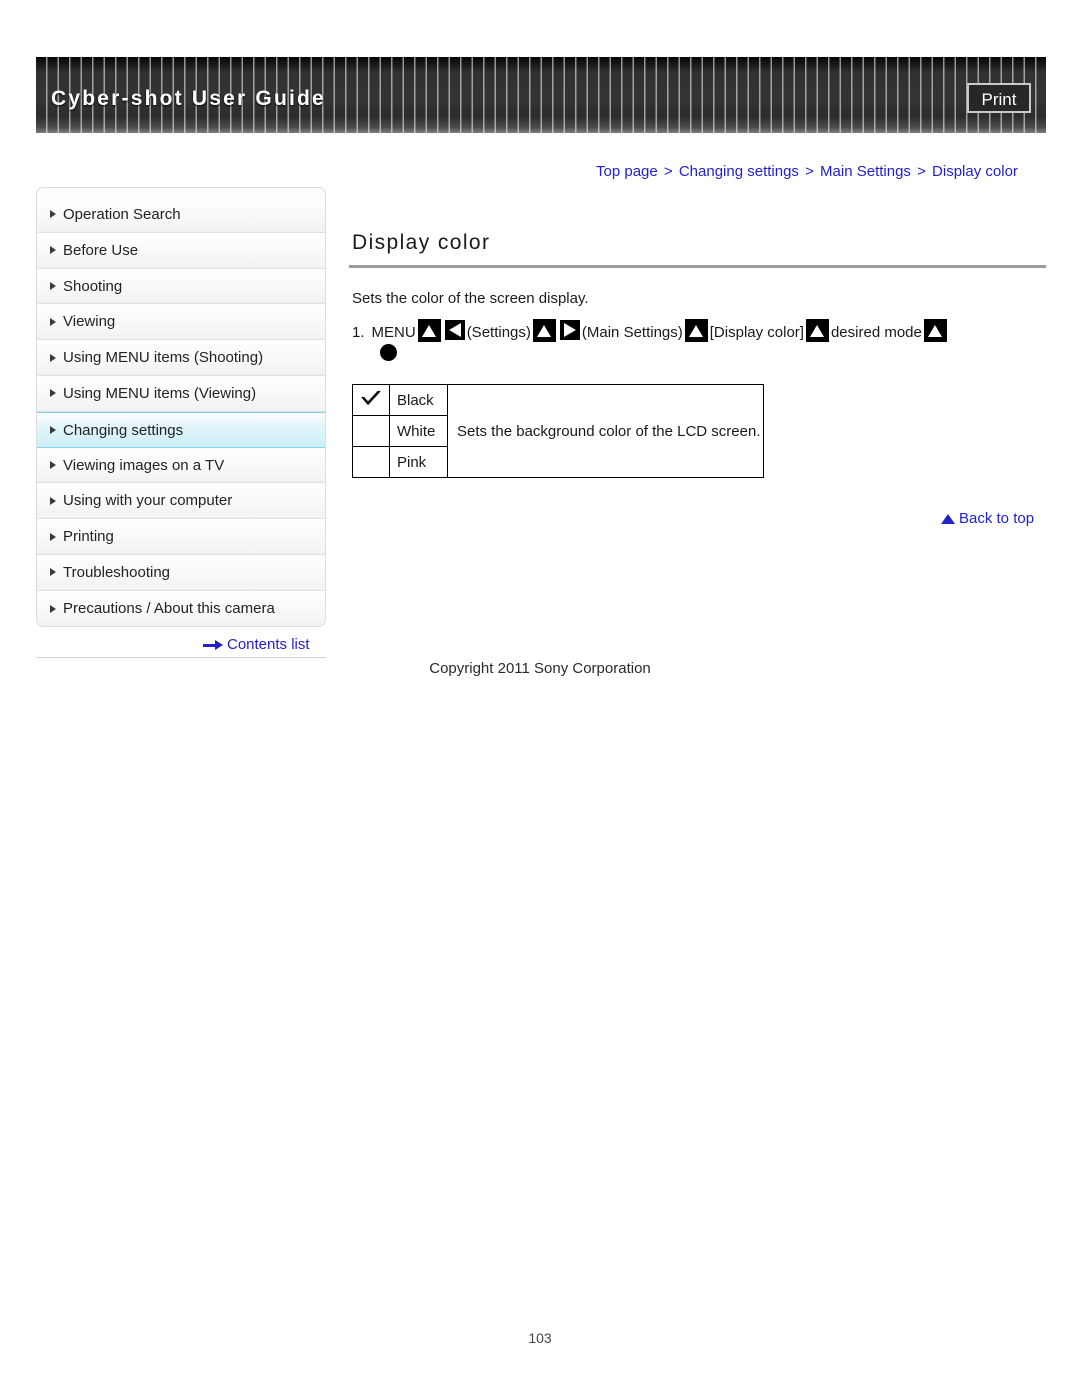 The width and height of the screenshot is (1080, 1397). I want to click on sidebar-item-label: Using MENU items (Viewing), so click(160, 393).